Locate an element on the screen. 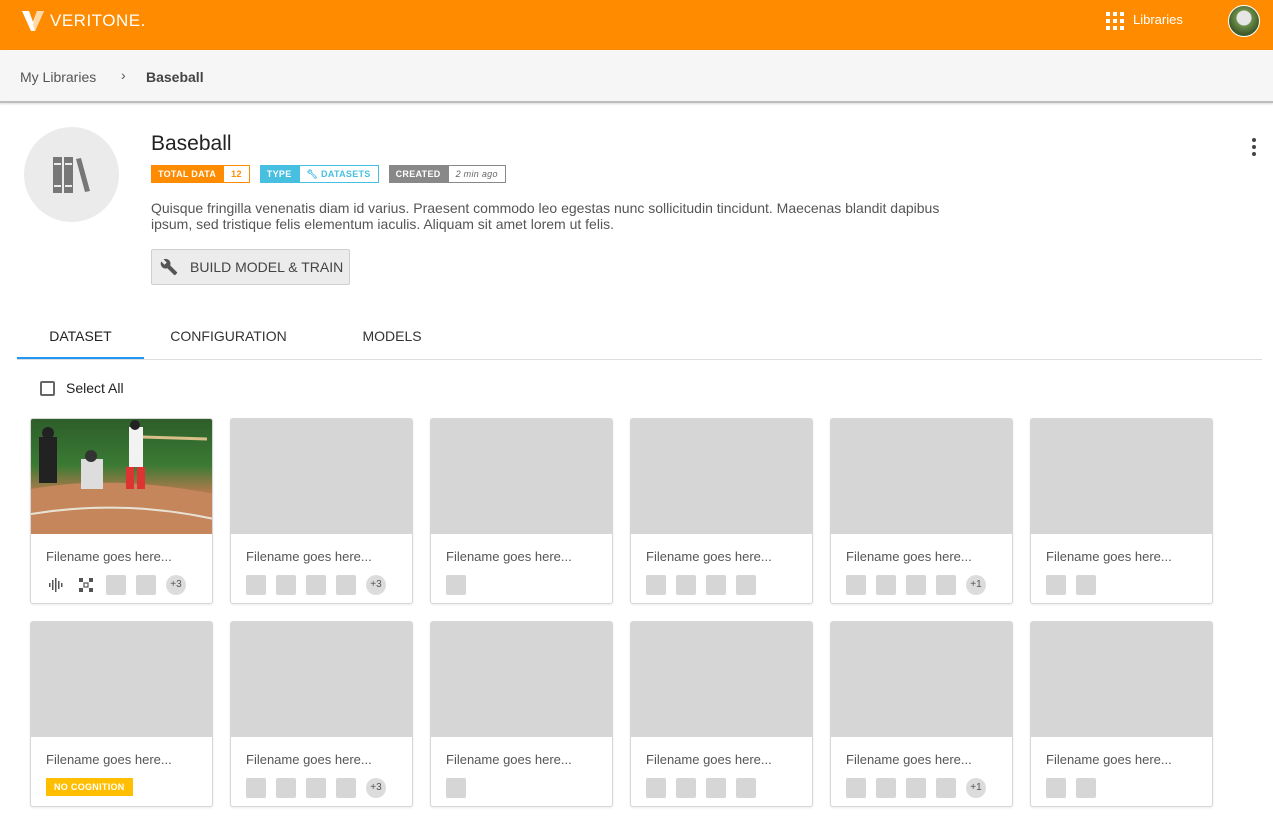  total-data-badge: TOTAL DATA 12 is located at coordinates (200, 174).